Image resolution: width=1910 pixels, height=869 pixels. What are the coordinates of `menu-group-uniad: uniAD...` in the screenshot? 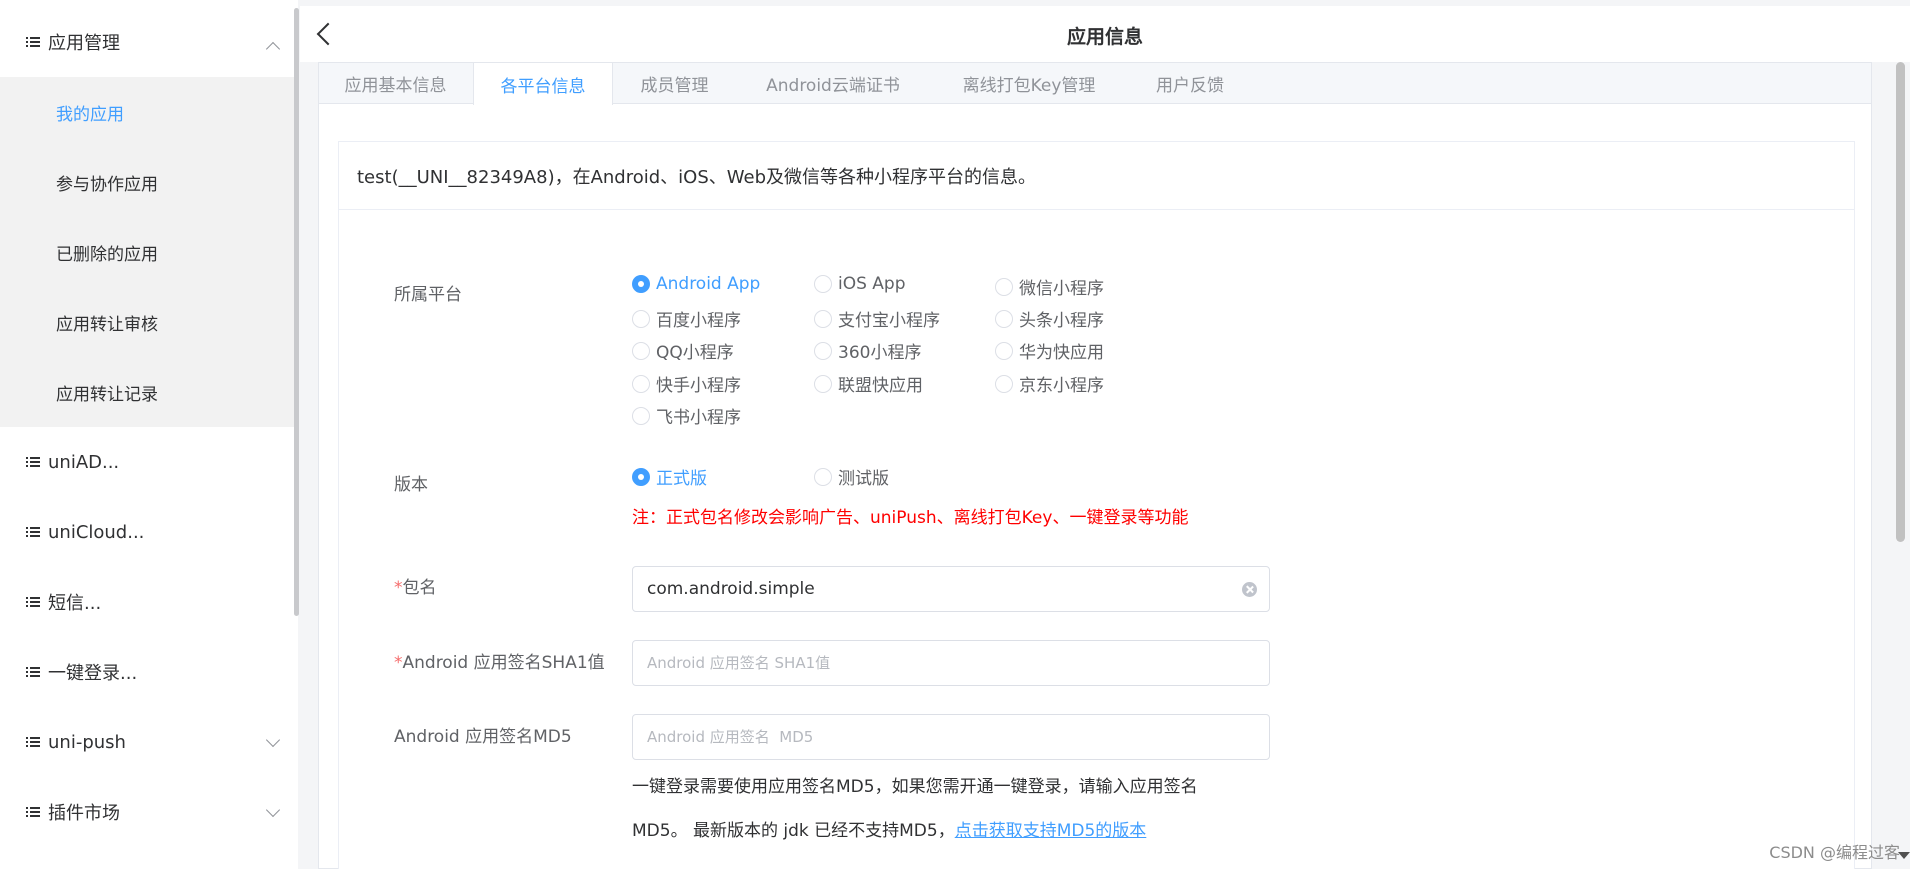 It's located at (147, 462).